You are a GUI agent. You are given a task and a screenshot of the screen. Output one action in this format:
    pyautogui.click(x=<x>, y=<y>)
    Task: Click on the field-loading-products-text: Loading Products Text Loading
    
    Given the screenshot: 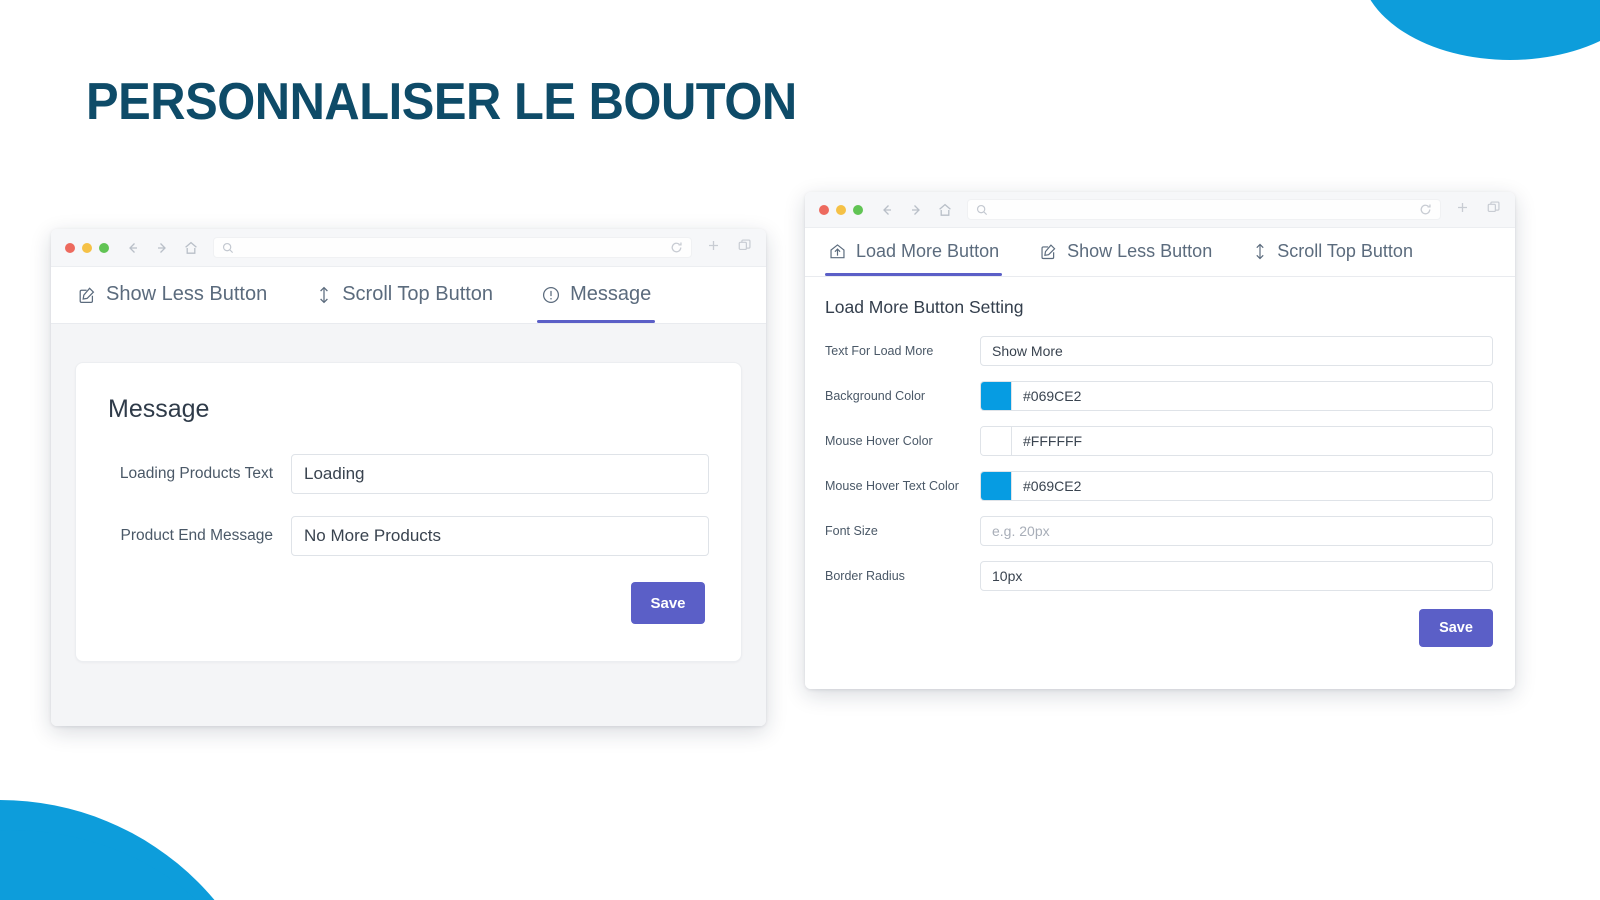 What is the action you would take?
    pyautogui.click(x=407, y=474)
    